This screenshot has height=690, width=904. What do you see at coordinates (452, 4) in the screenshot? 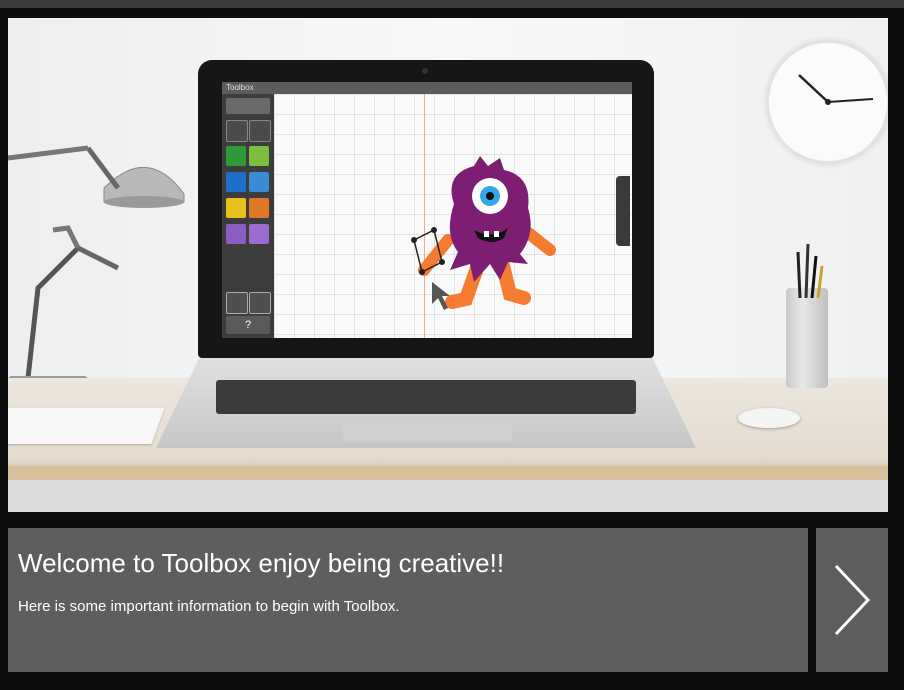
I see `top-bar` at bounding box center [452, 4].